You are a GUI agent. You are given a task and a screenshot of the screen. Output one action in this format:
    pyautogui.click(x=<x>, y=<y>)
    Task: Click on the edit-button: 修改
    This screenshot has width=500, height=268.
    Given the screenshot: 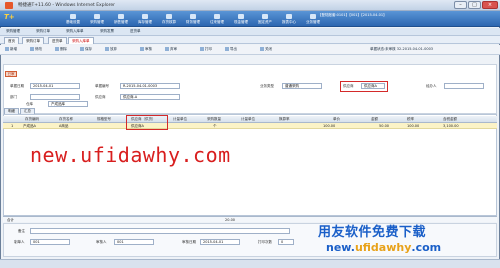 What is the action you would take?
    pyautogui.click(x=36, y=50)
    